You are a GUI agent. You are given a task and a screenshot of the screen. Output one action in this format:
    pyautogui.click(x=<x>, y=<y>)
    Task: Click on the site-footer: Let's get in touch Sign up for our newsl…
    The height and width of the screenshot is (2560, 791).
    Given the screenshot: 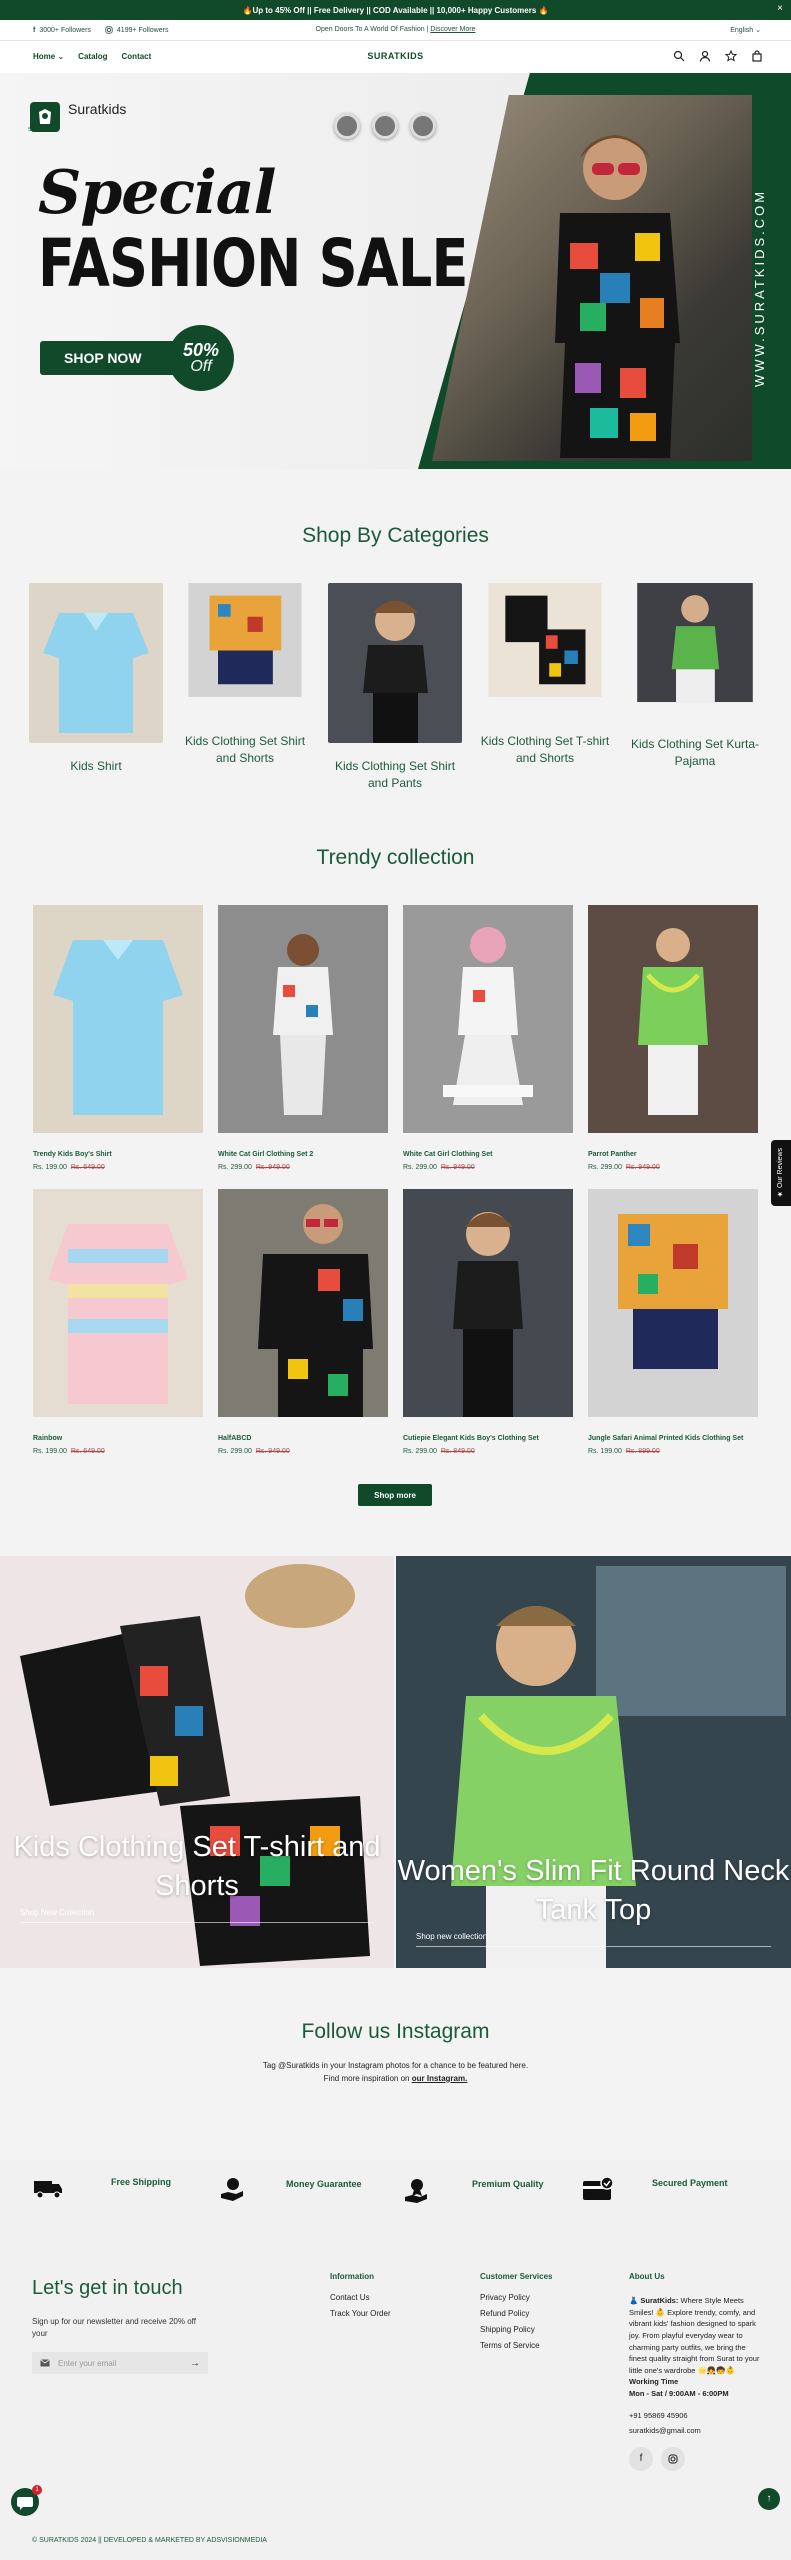 What is the action you would take?
    pyautogui.click(x=395, y=2395)
    